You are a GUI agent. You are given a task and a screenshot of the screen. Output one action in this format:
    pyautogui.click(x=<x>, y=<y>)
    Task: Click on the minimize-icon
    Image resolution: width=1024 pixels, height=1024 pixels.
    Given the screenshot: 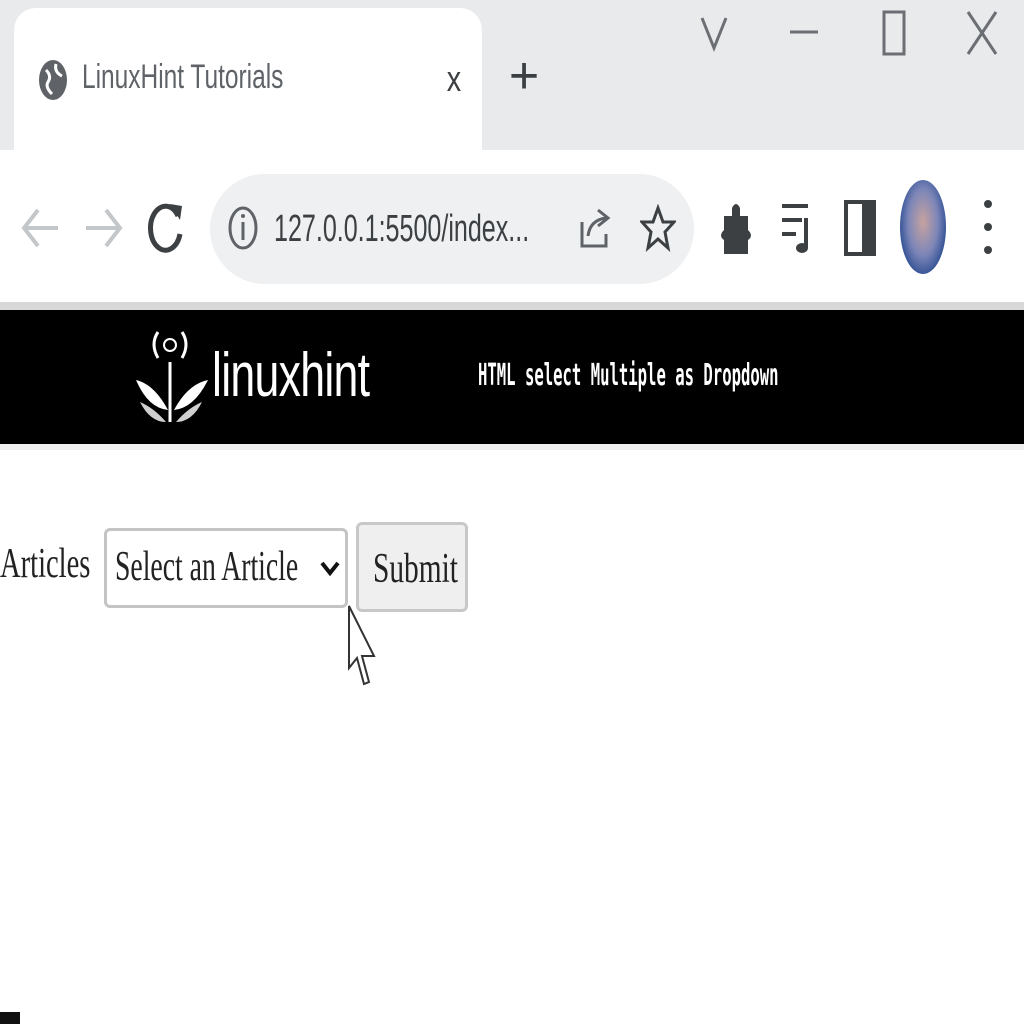 What is the action you would take?
    pyautogui.click(x=804, y=33)
    